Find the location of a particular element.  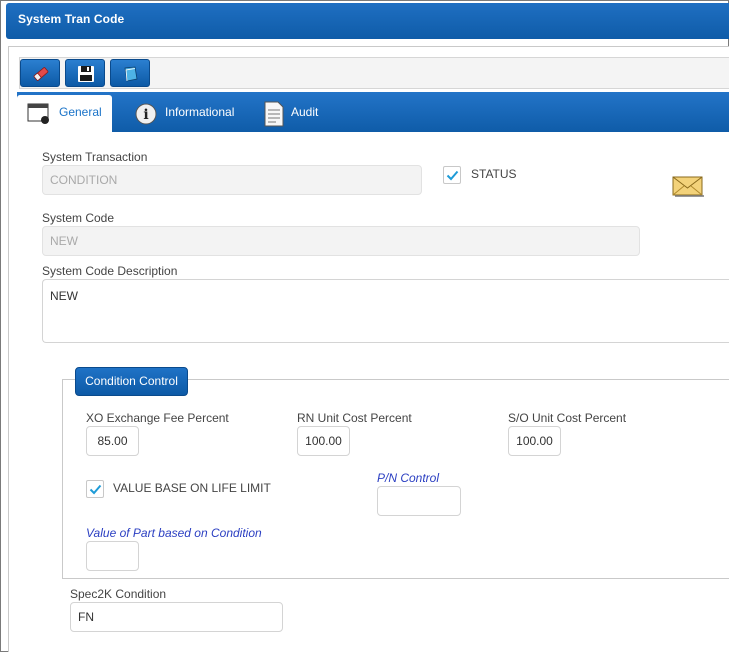

eraser-icon is located at coordinates (41, 74).